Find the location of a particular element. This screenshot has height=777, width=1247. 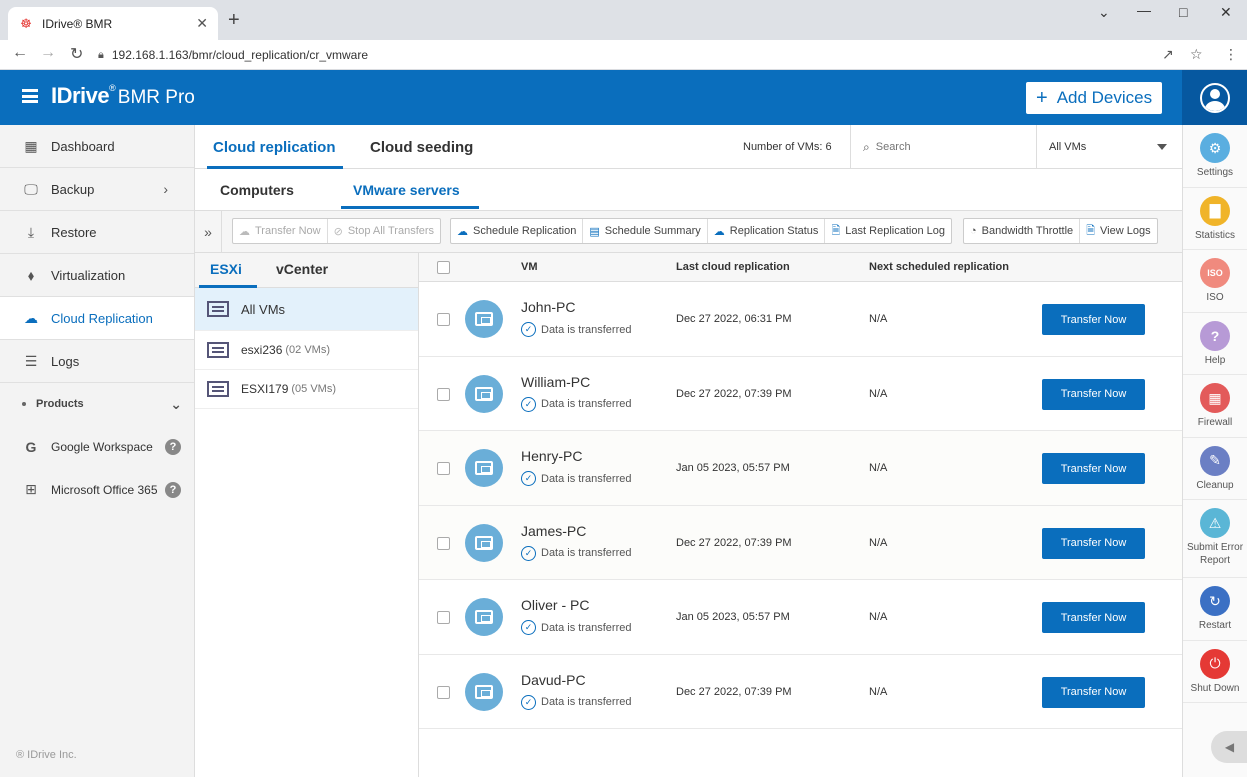

hamburger-menu-icon is located at coordinates (30, 96).